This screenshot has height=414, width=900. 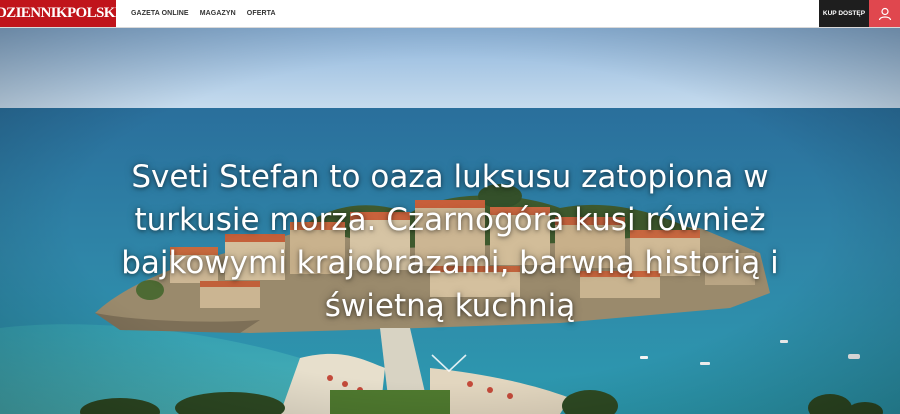 I want to click on site-logo: DziennikPolski, so click(x=60, y=13).